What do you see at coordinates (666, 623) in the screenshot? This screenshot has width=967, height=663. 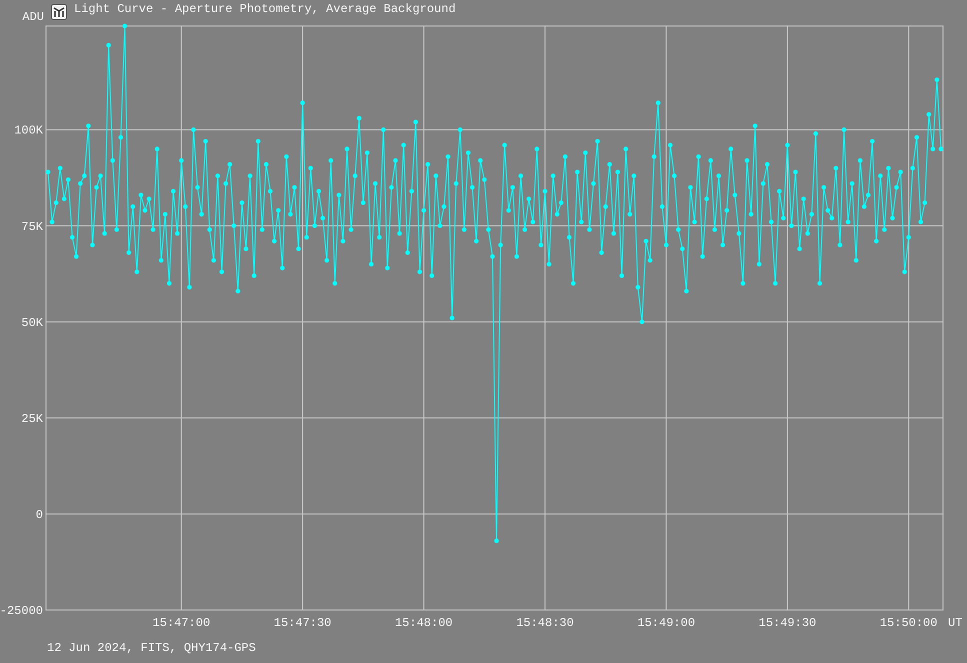 I see `x-tick-label: 15:49:00` at bounding box center [666, 623].